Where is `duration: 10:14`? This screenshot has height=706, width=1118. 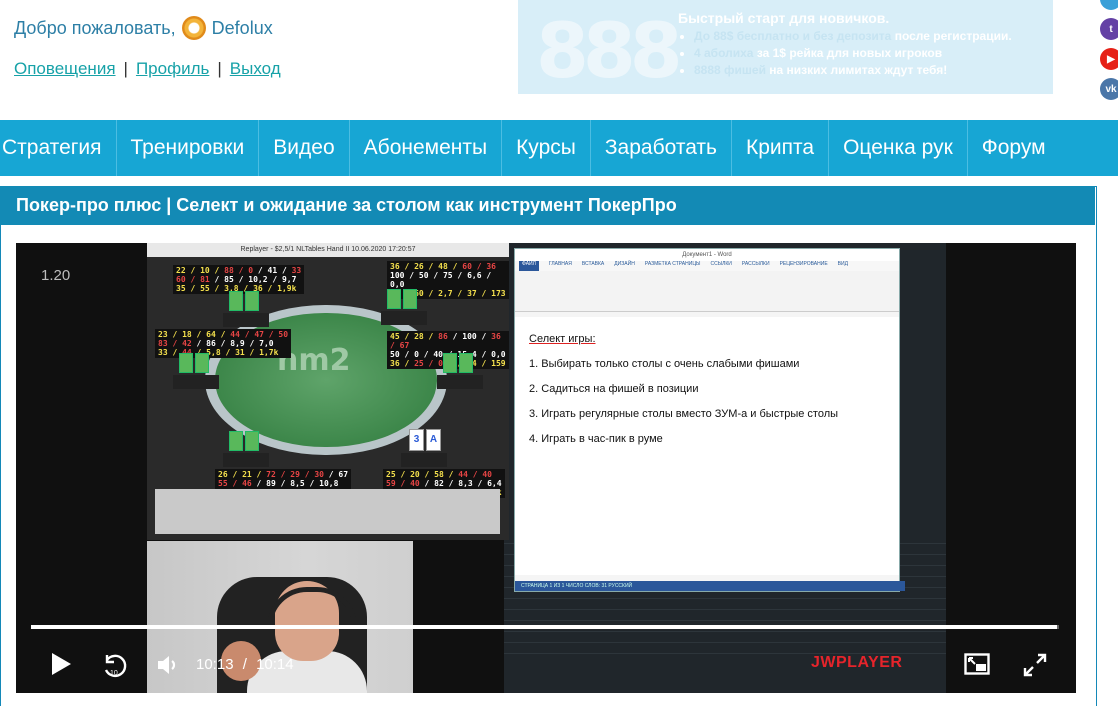
duration: 10:14 is located at coordinates (275, 664).